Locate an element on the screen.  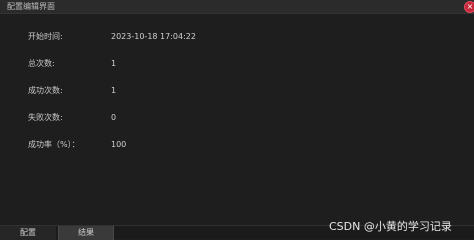
field-failure-count: 失败次数: 0 is located at coordinates (237, 118).